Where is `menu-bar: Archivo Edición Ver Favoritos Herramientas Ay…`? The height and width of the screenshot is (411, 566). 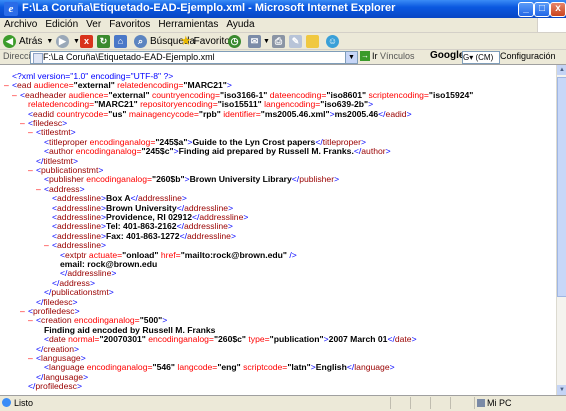 menu-bar: Archivo Edición Ver Favoritos Herramientas Ay… is located at coordinates (283, 25).